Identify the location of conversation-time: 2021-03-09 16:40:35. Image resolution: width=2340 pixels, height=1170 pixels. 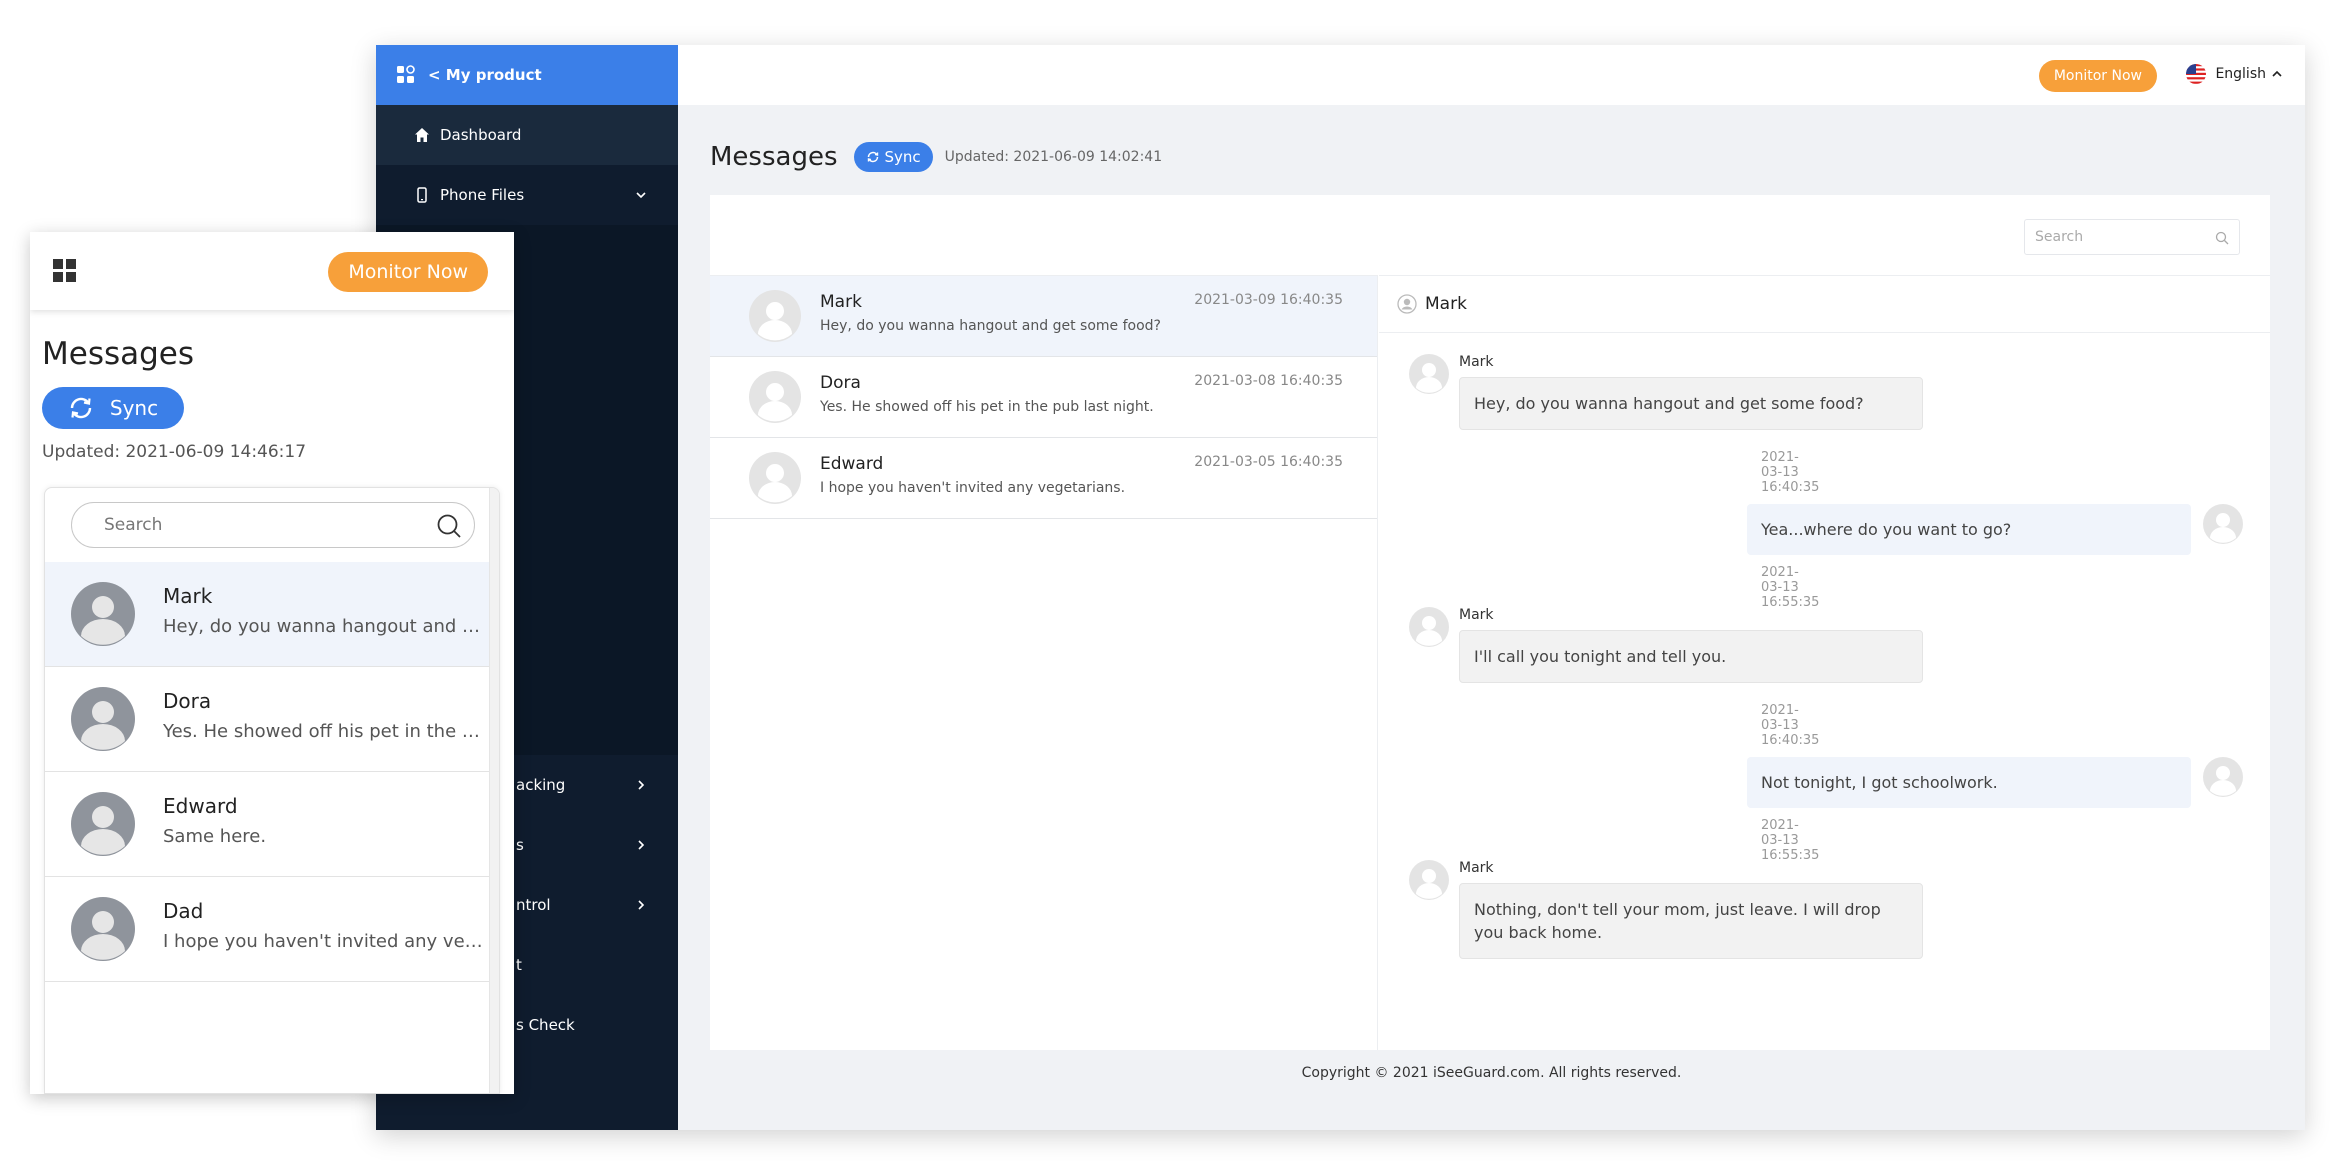
(1268, 300).